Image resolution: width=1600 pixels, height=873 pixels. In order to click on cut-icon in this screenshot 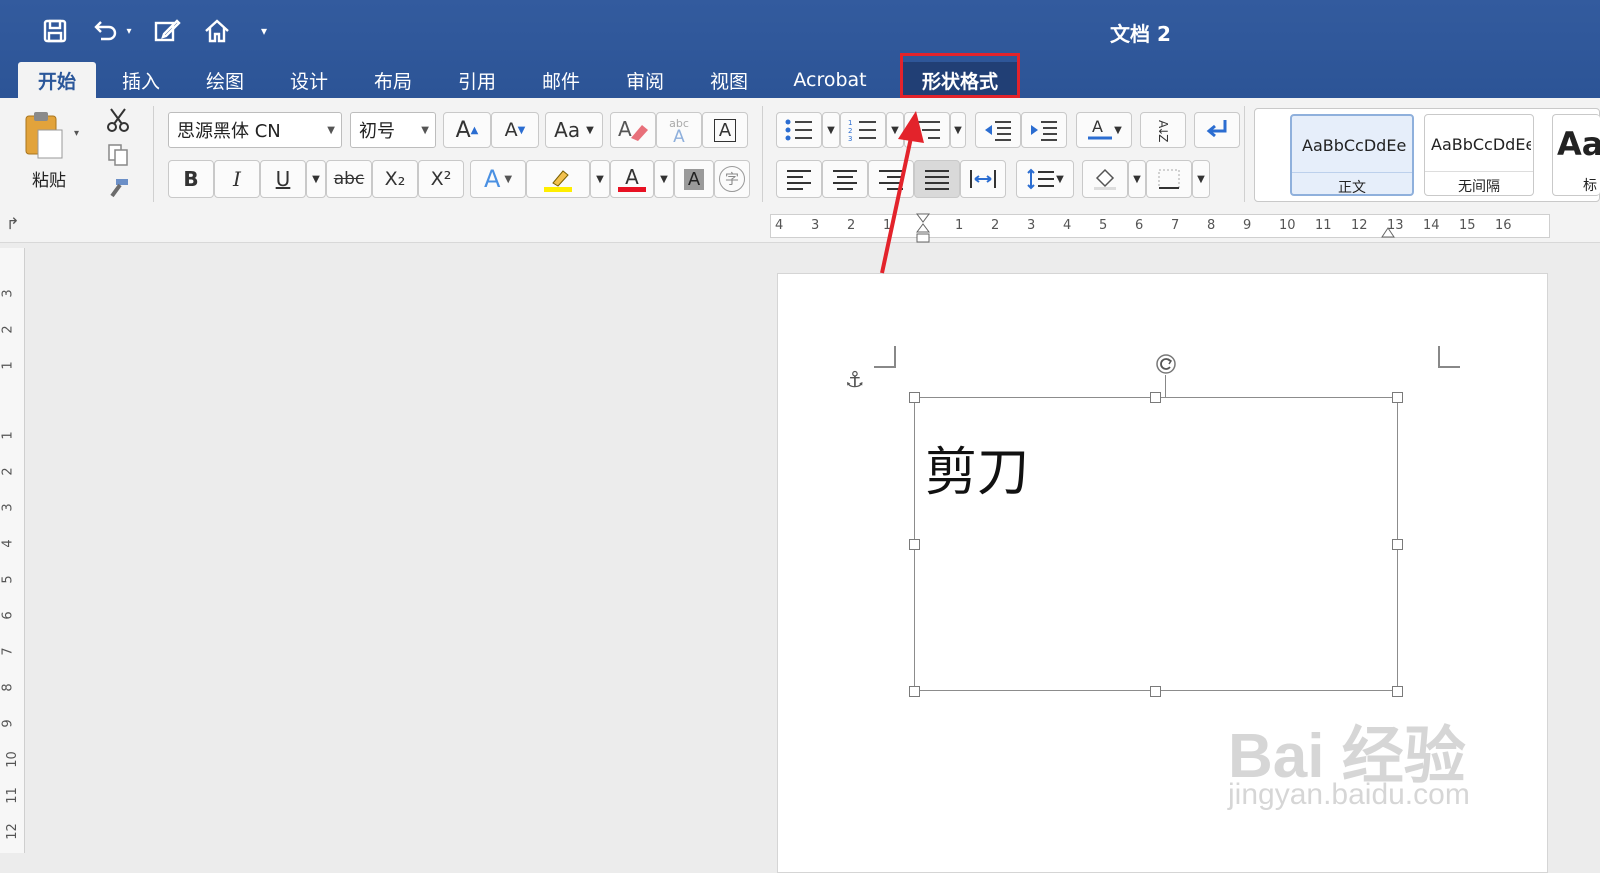, I will do `click(118, 120)`.